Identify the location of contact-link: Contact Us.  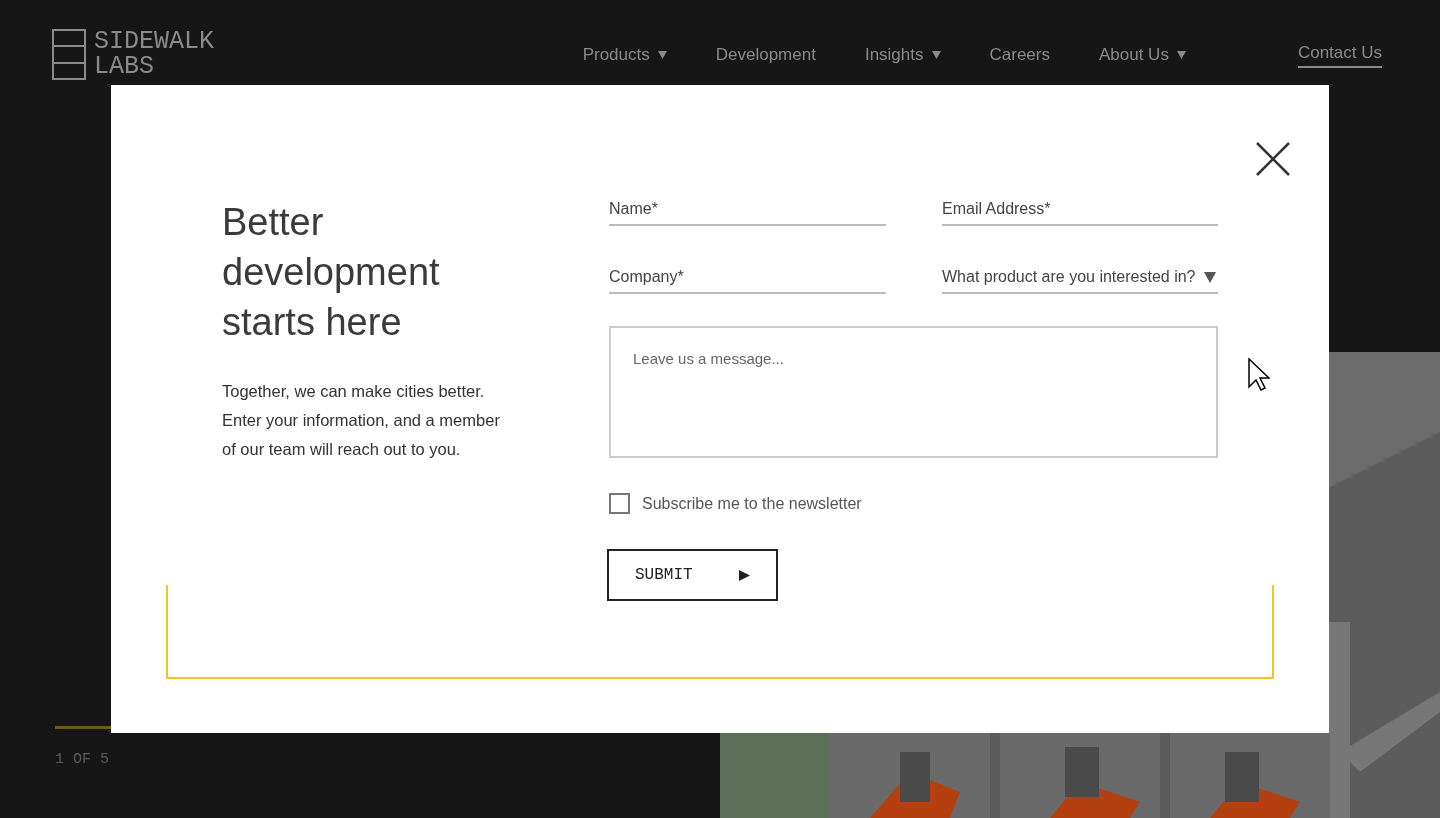
(1339, 55).